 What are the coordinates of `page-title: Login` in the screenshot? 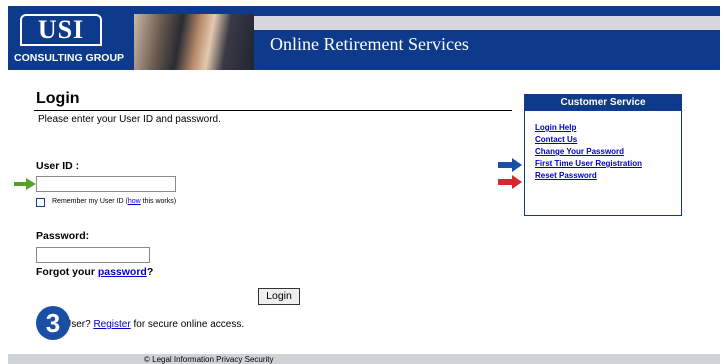 It's located at (58, 98).